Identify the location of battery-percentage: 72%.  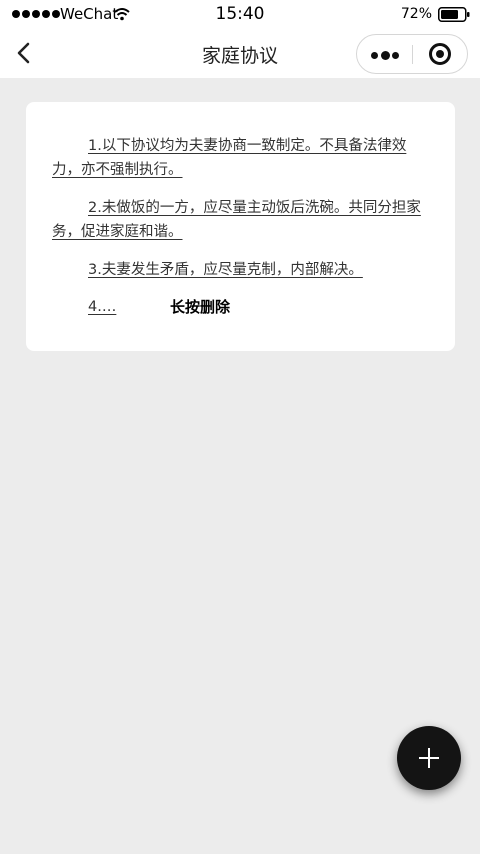
(416, 14).